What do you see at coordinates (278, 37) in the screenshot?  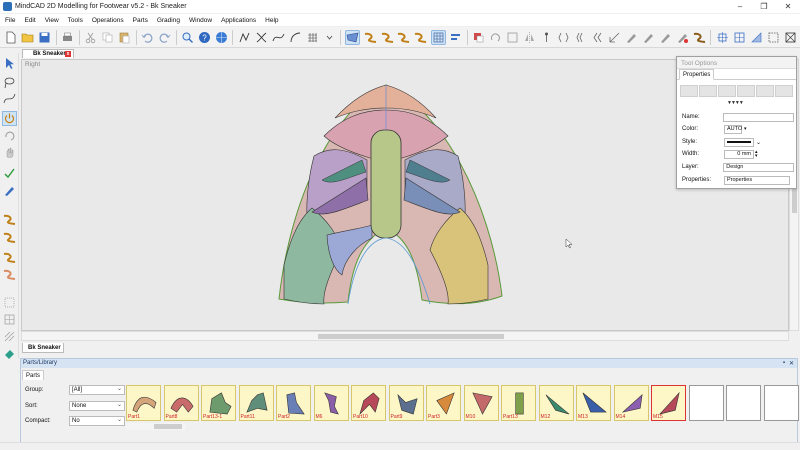 I see `spline-tool` at bounding box center [278, 37].